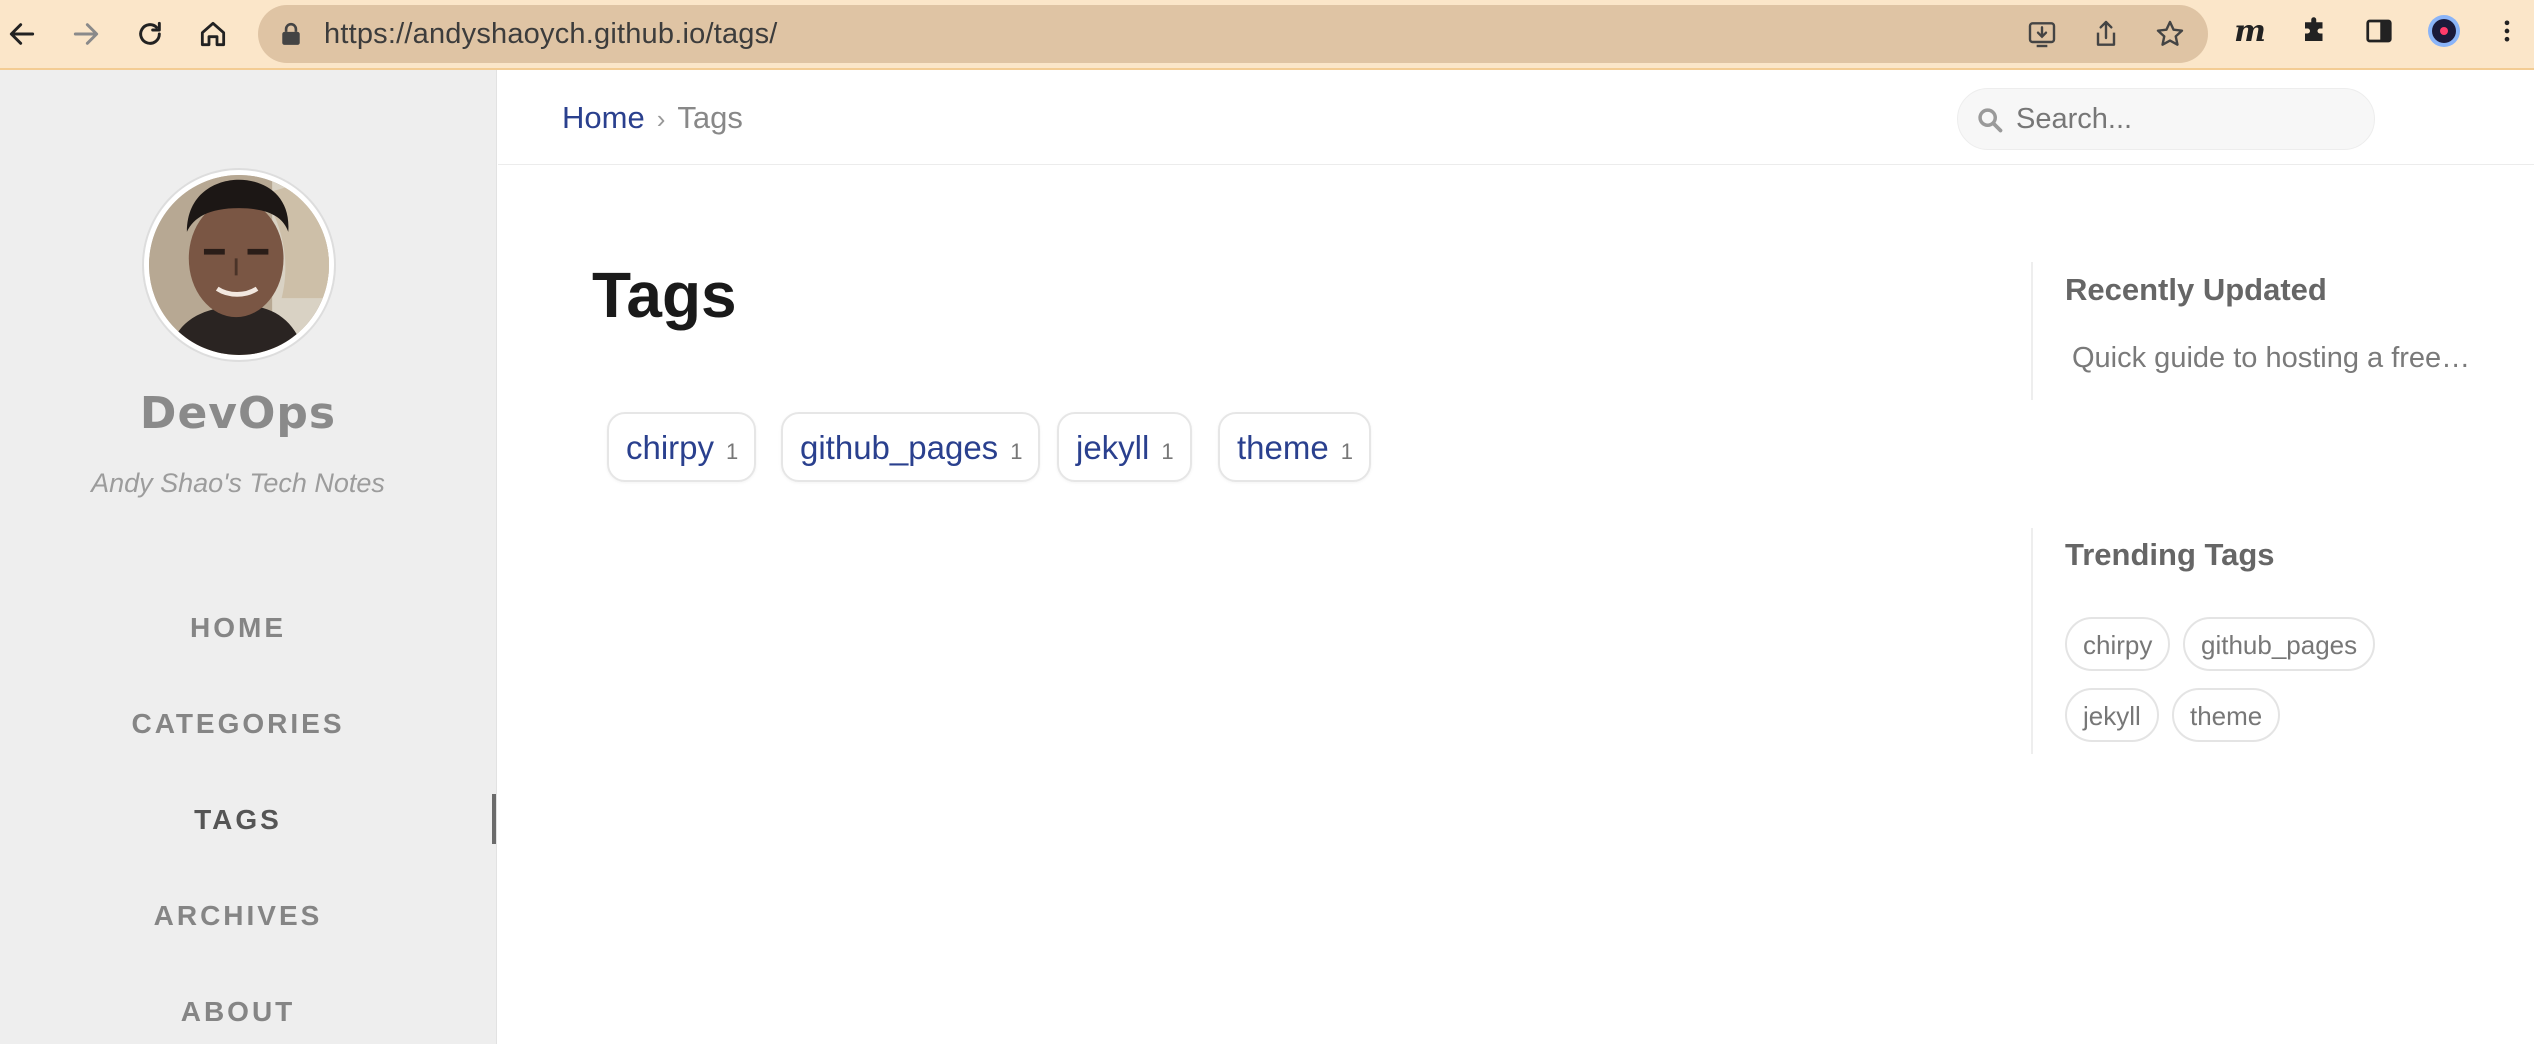  What do you see at coordinates (2118, 644) in the screenshot?
I see `trending-tag-chirpy: chirpy` at bounding box center [2118, 644].